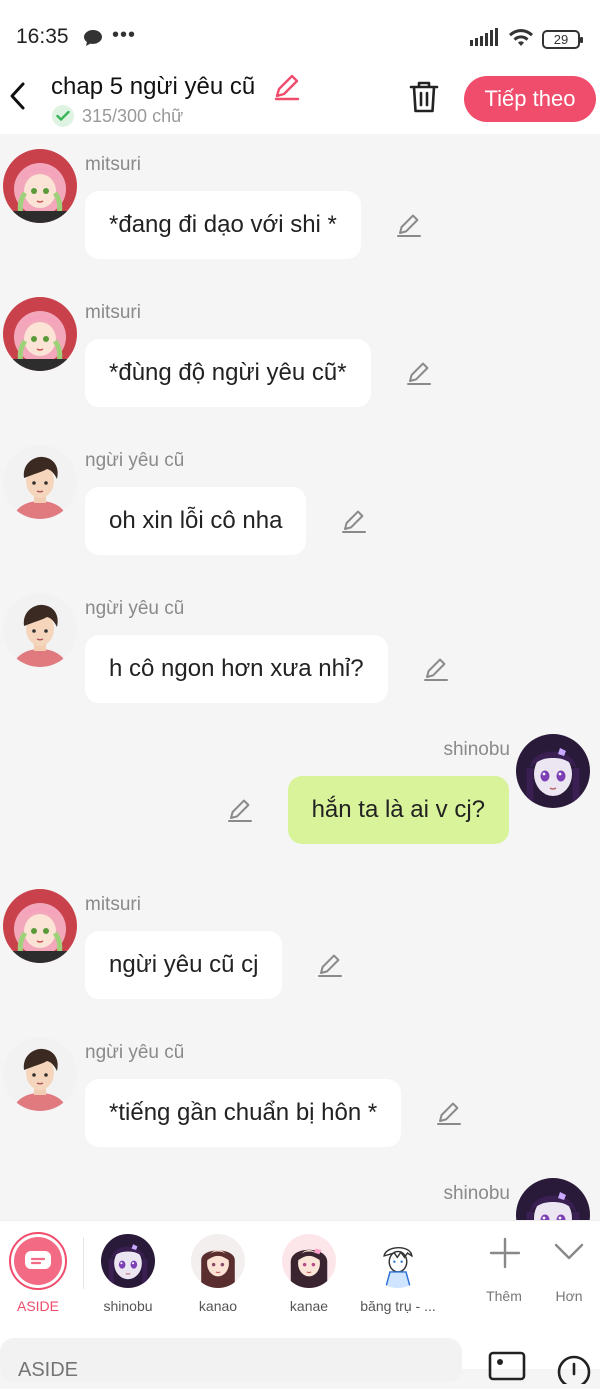  I want to click on message-row: mitsuri *đang đi dạo với shi *, so click(300, 208).